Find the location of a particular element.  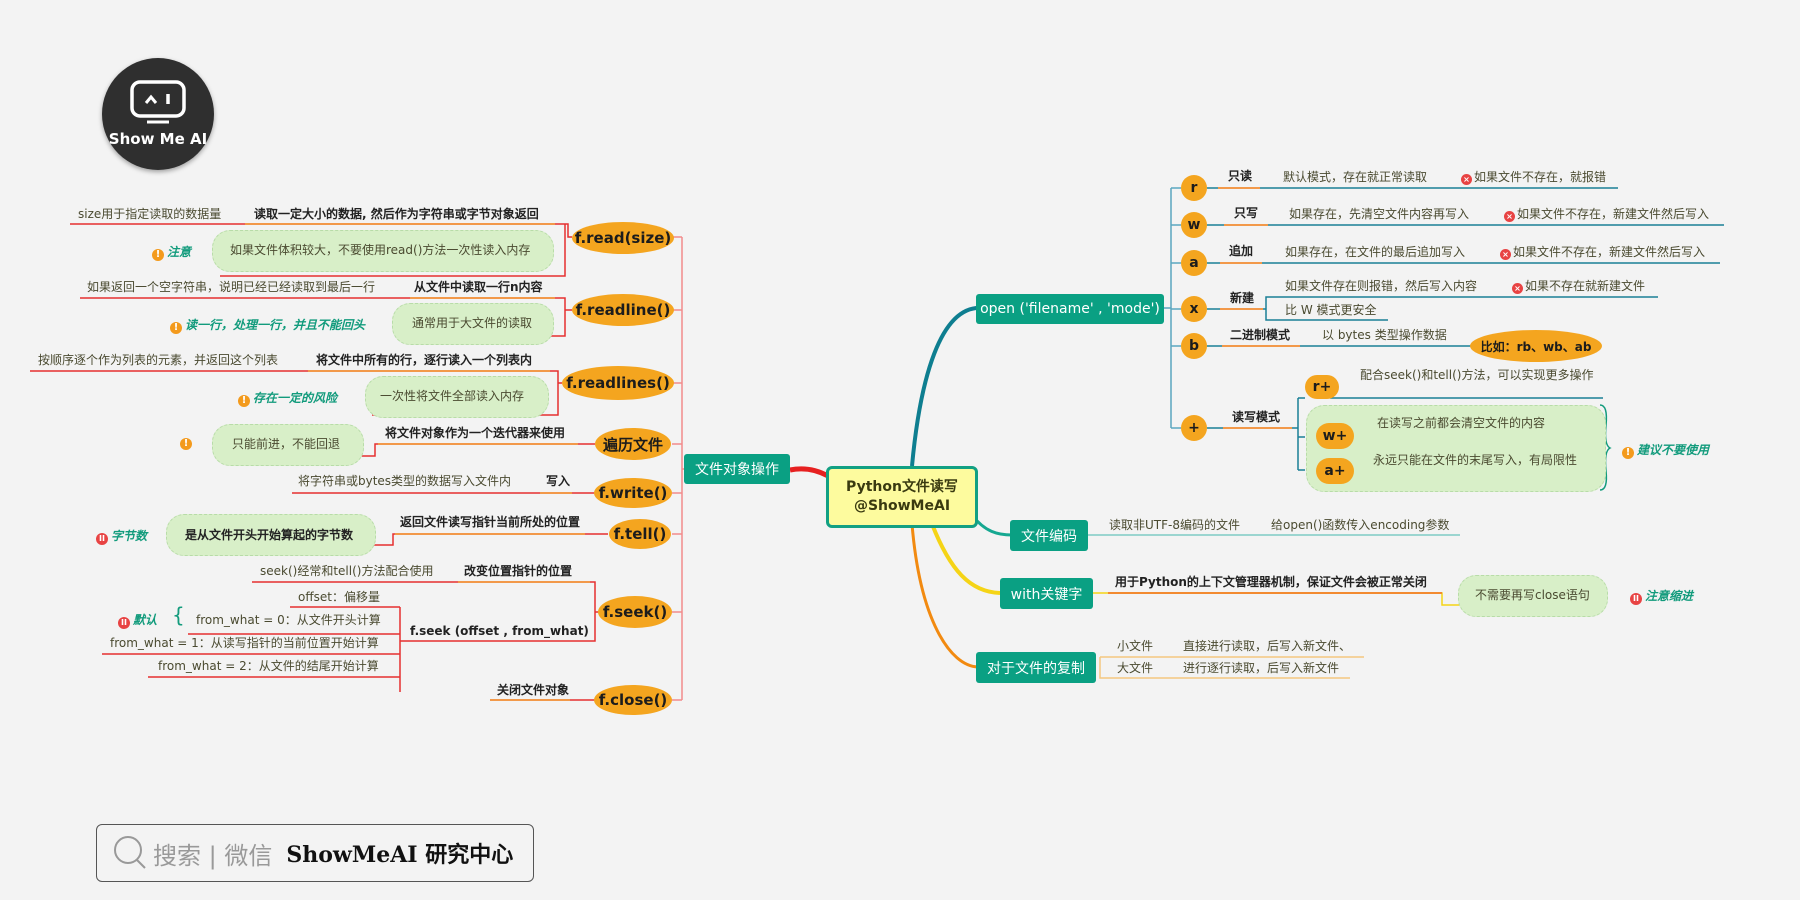

mode-a-plus: a+ is located at coordinates (1335, 471).